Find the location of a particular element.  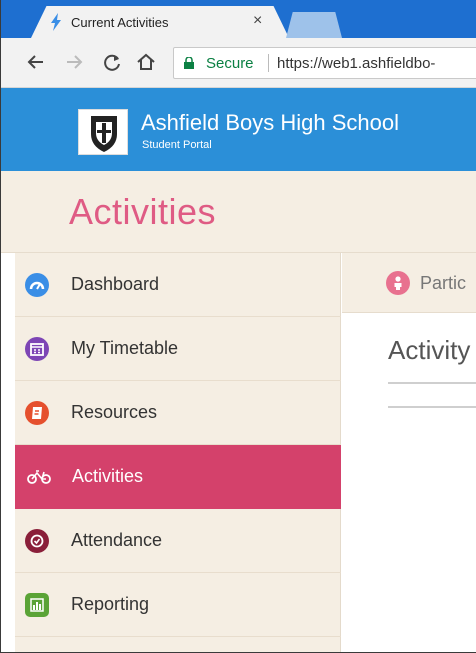

main-tab-bar: Partic is located at coordinates (409, 283).